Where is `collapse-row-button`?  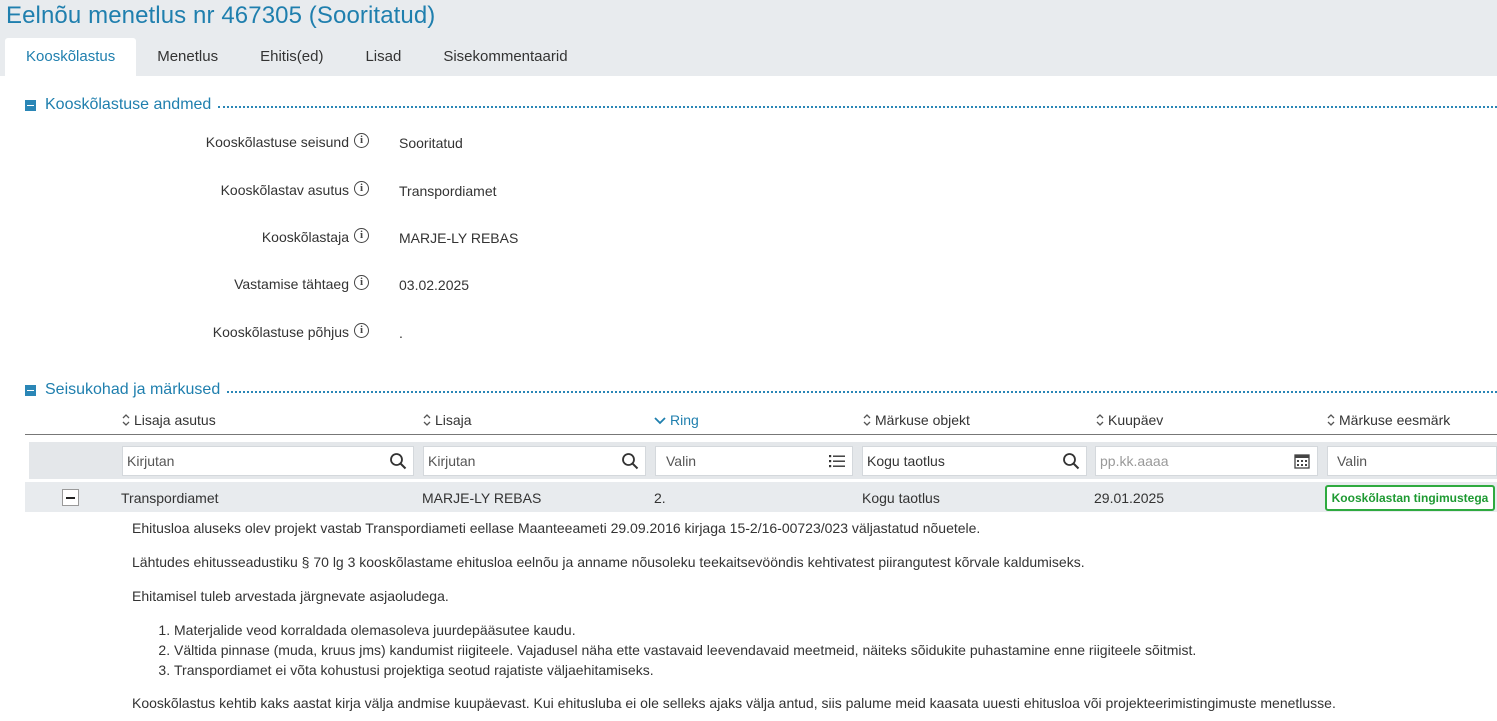 collapse-row-button is located at coordinates (70, 497).